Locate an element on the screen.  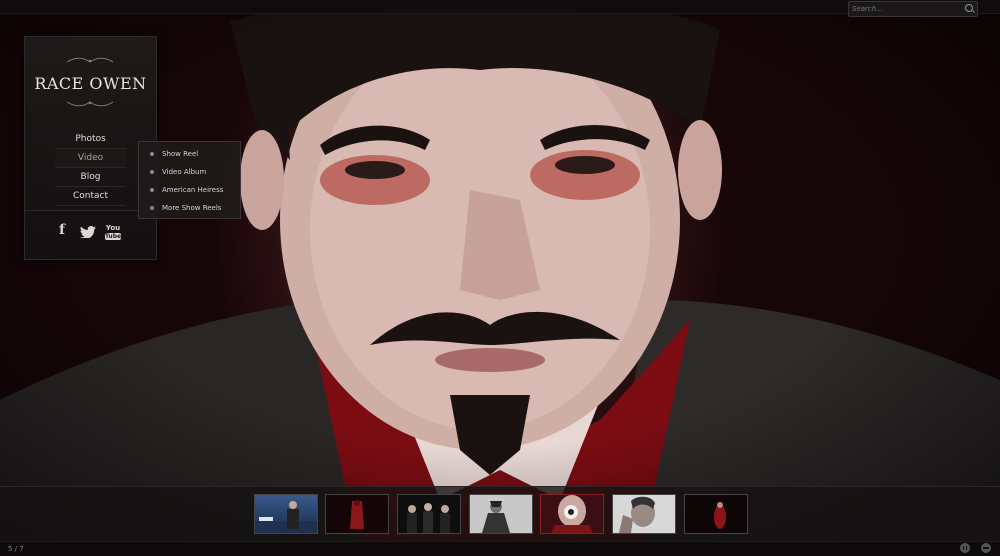
thumbnail-2-image is located at coordinates (357, 514).